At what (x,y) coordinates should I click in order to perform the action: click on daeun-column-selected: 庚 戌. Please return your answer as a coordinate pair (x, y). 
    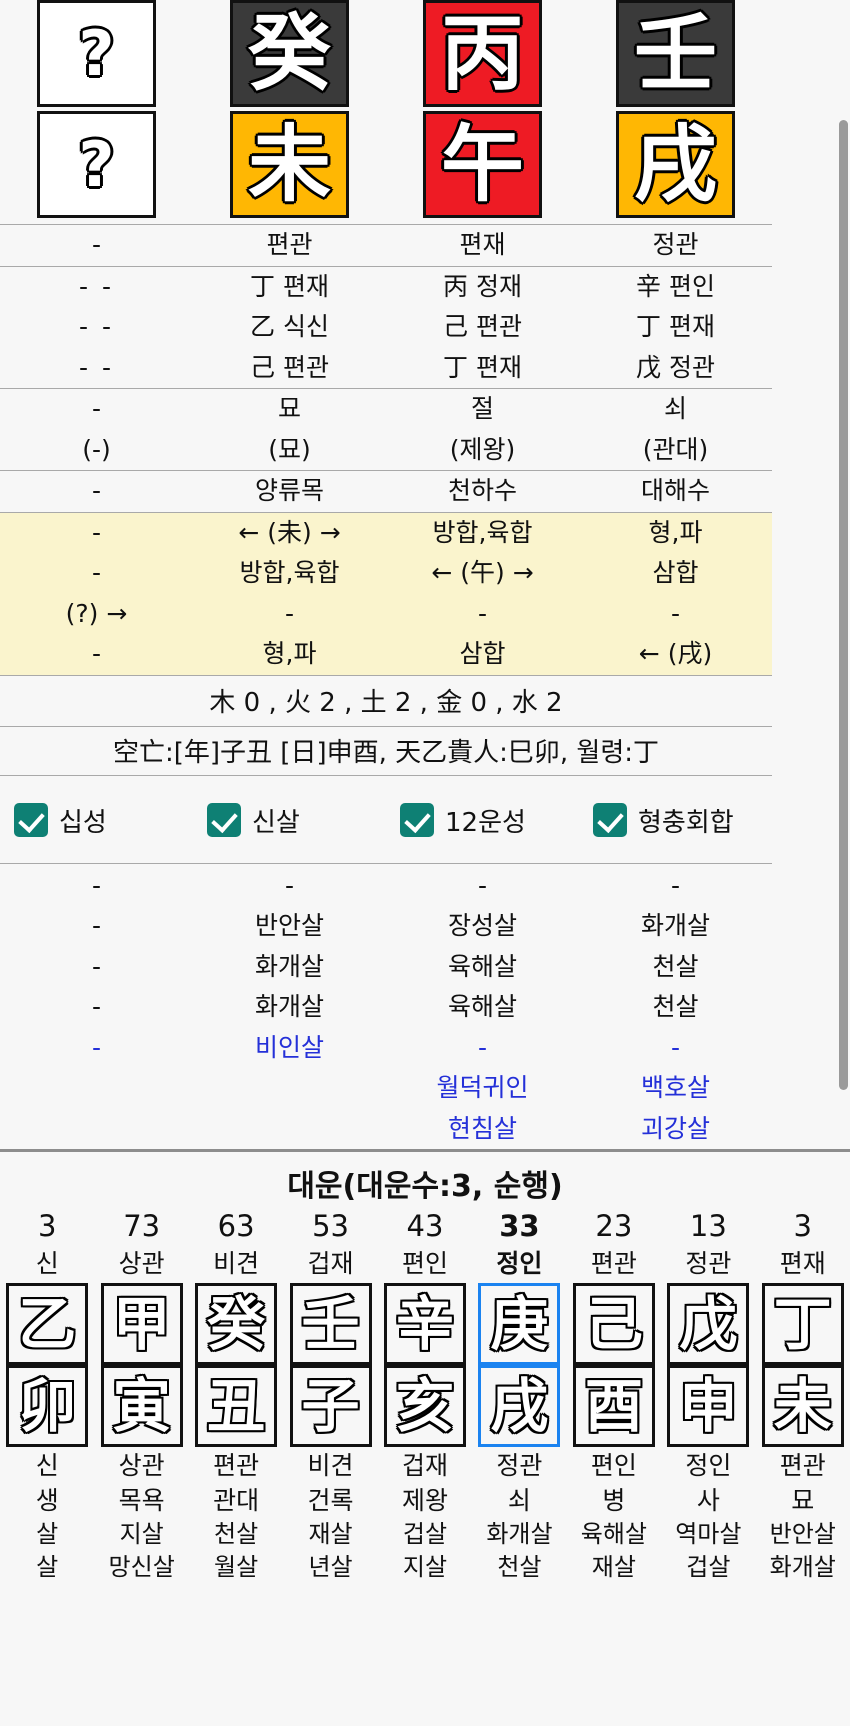
    Looking at the image, I should click on (519, 1365).